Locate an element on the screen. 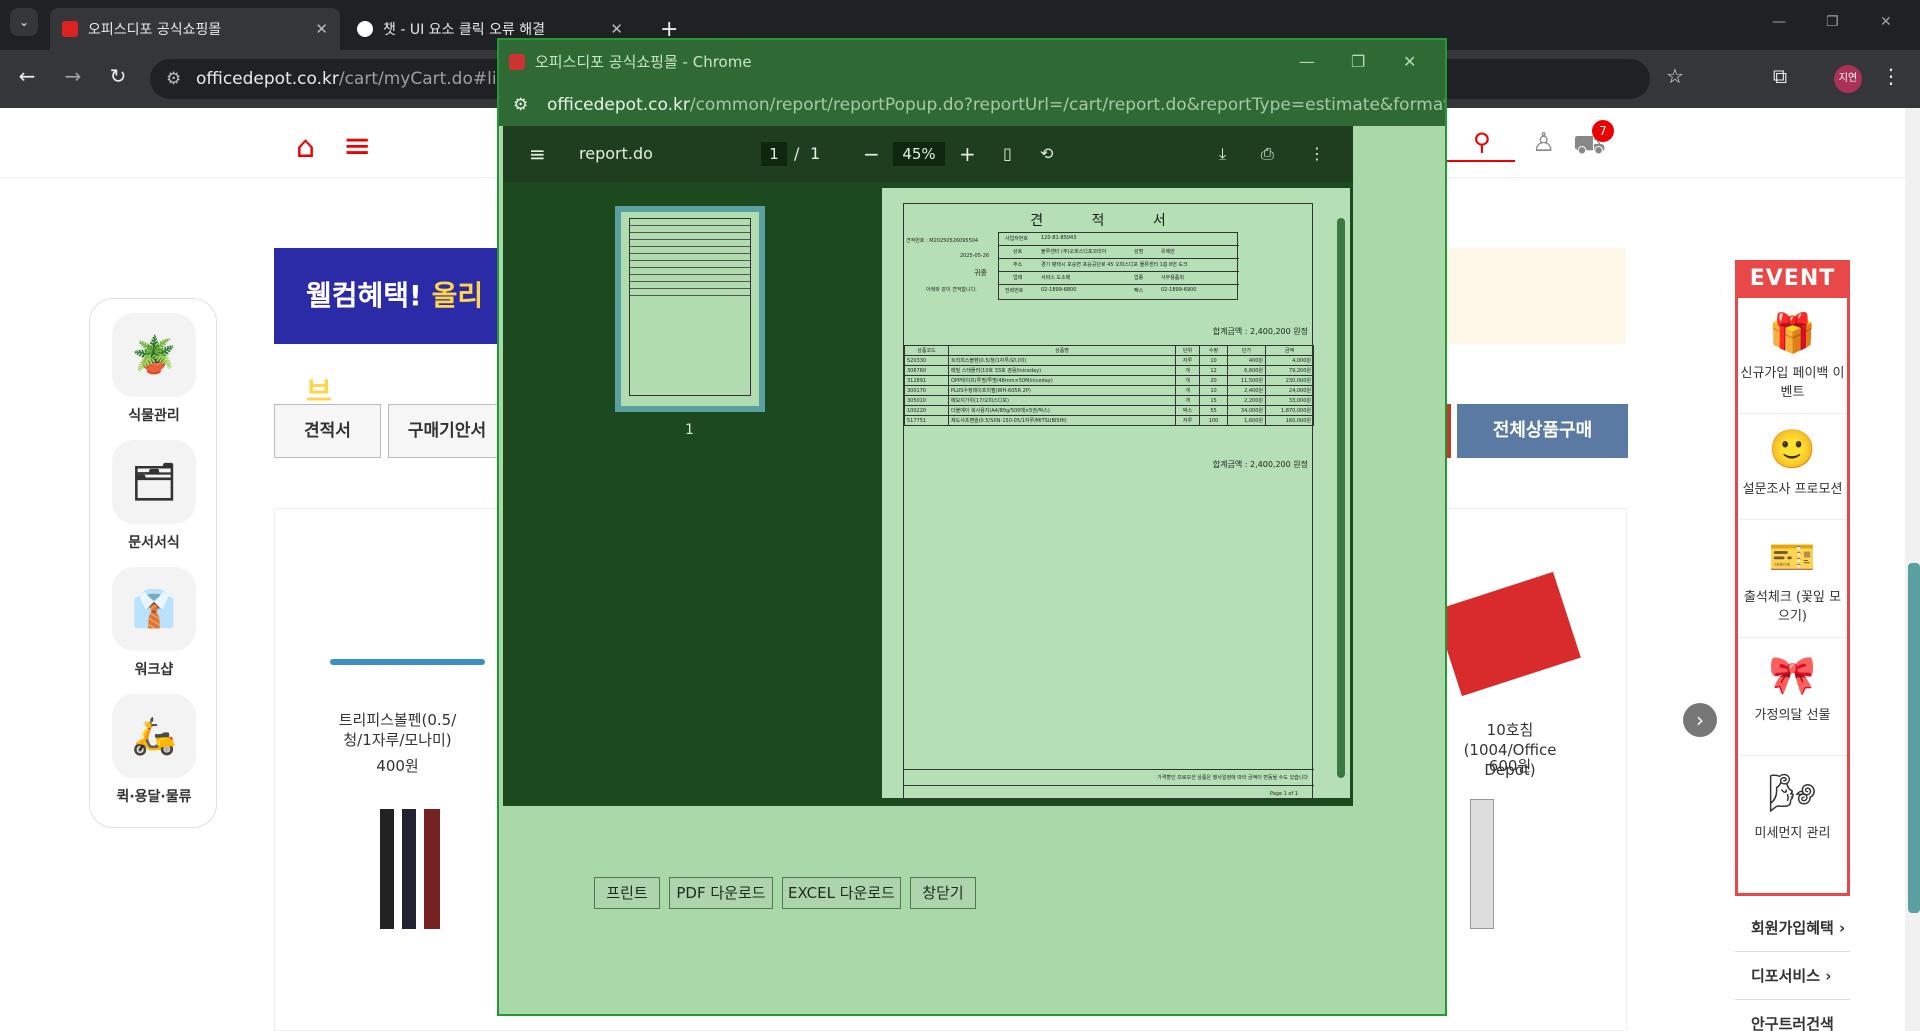 The height and width of the screenshot is (1031, 1920). gift-icon: 🎁 is located at coordinates (1792, 333).